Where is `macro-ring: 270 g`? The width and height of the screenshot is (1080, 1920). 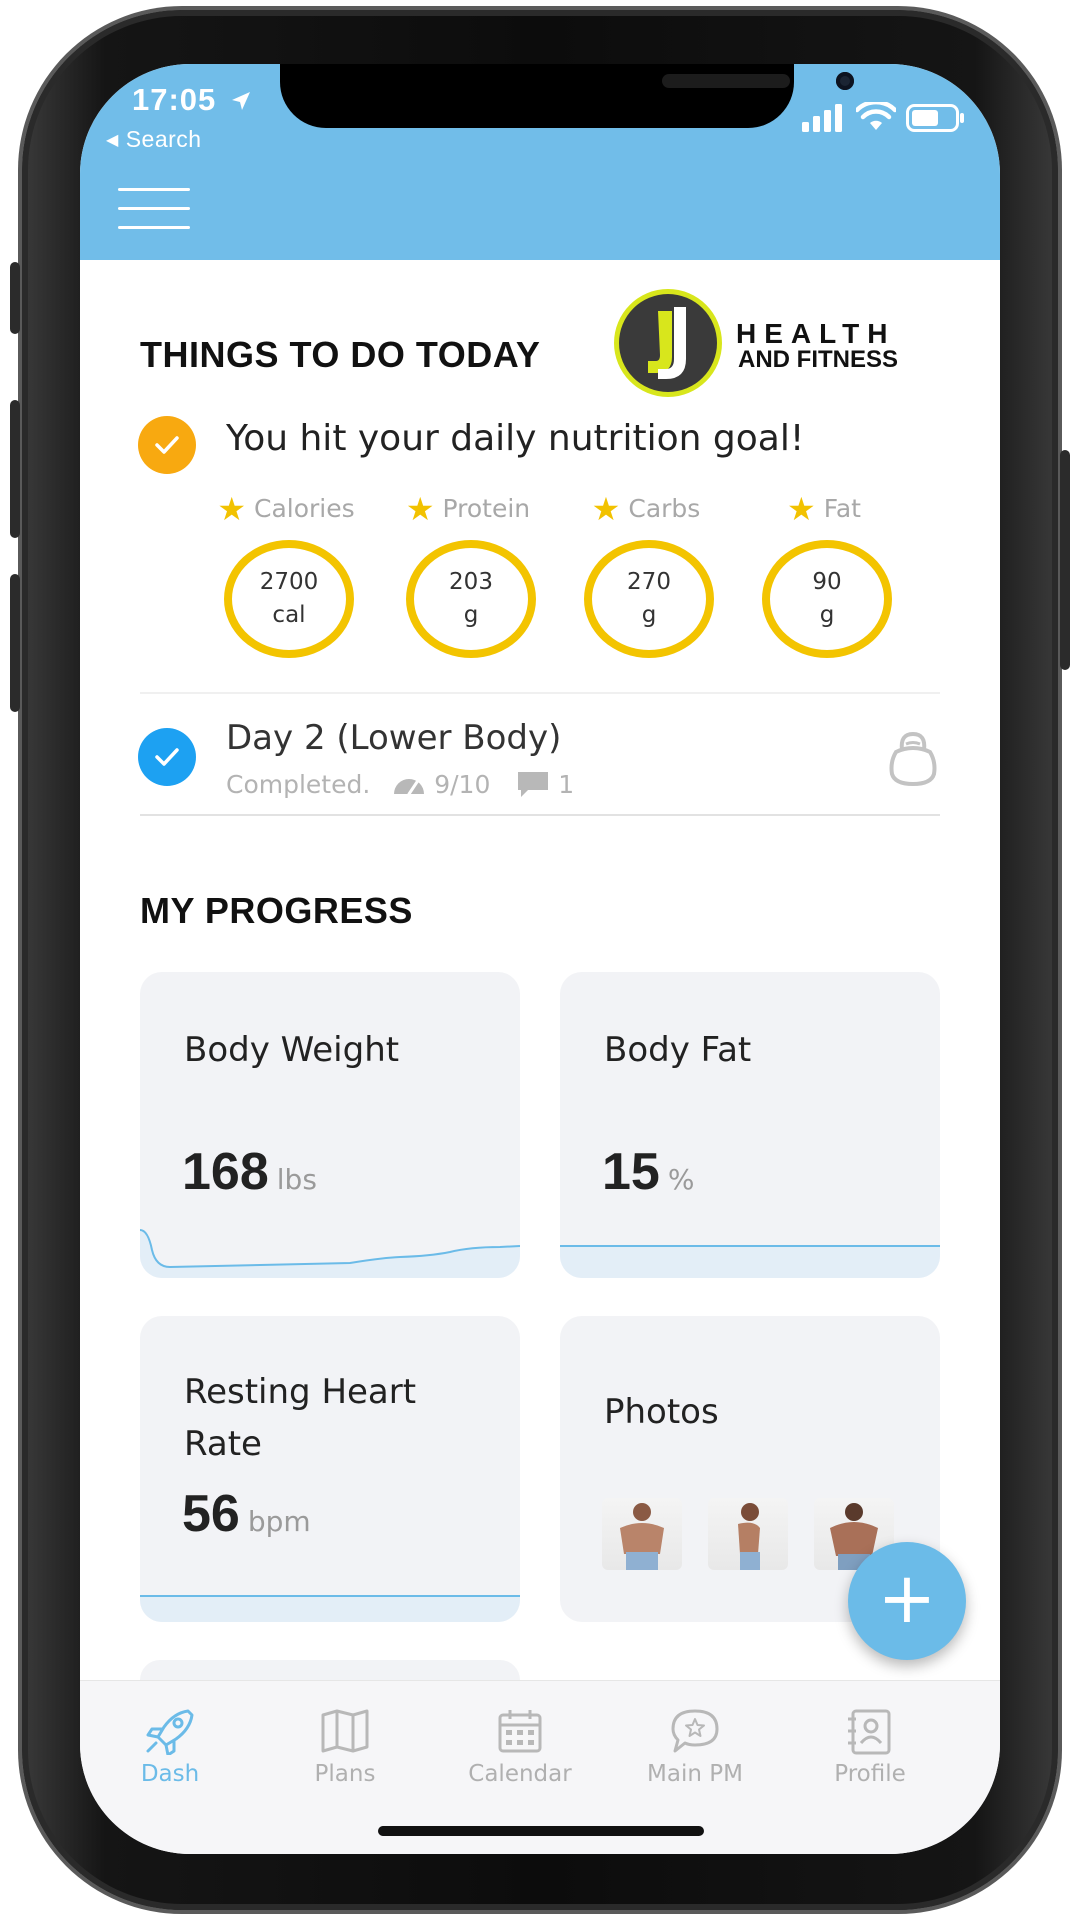
macro-ring: 270 g is located at coordinates (649, 599).